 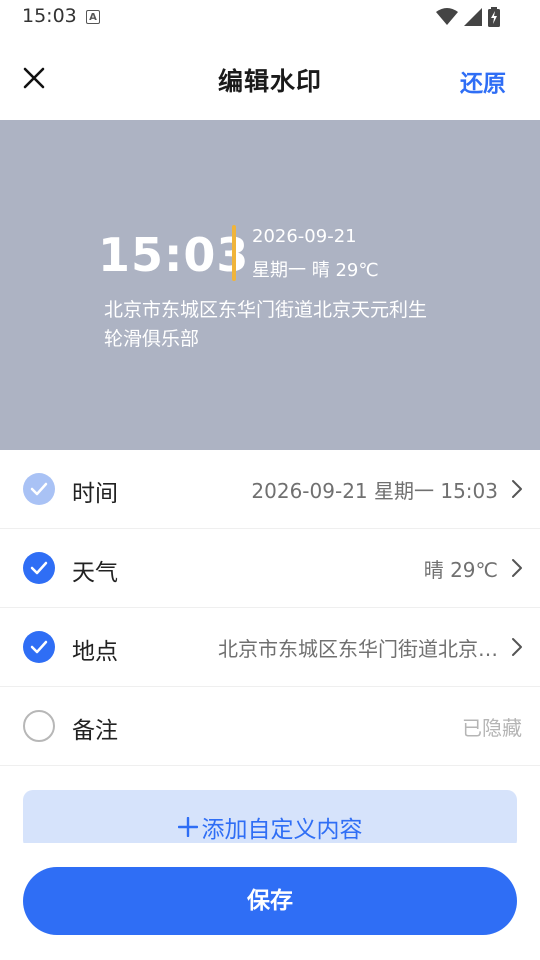 I want to click on watermark-divider, so click(x=234, y=253).